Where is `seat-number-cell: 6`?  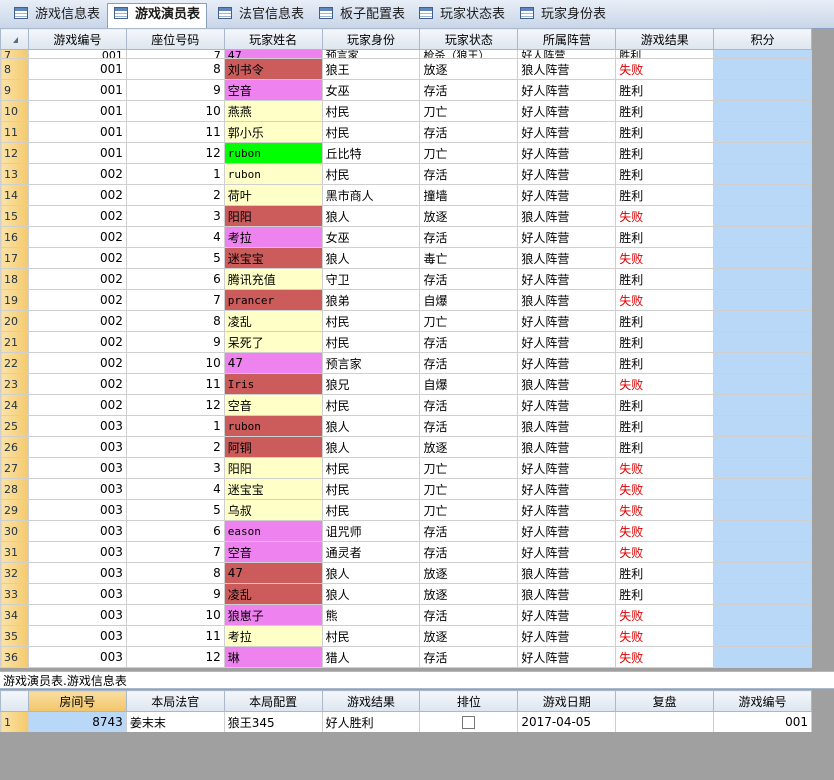
seat-number-cell: 6 is located at coordinates (175, 531).